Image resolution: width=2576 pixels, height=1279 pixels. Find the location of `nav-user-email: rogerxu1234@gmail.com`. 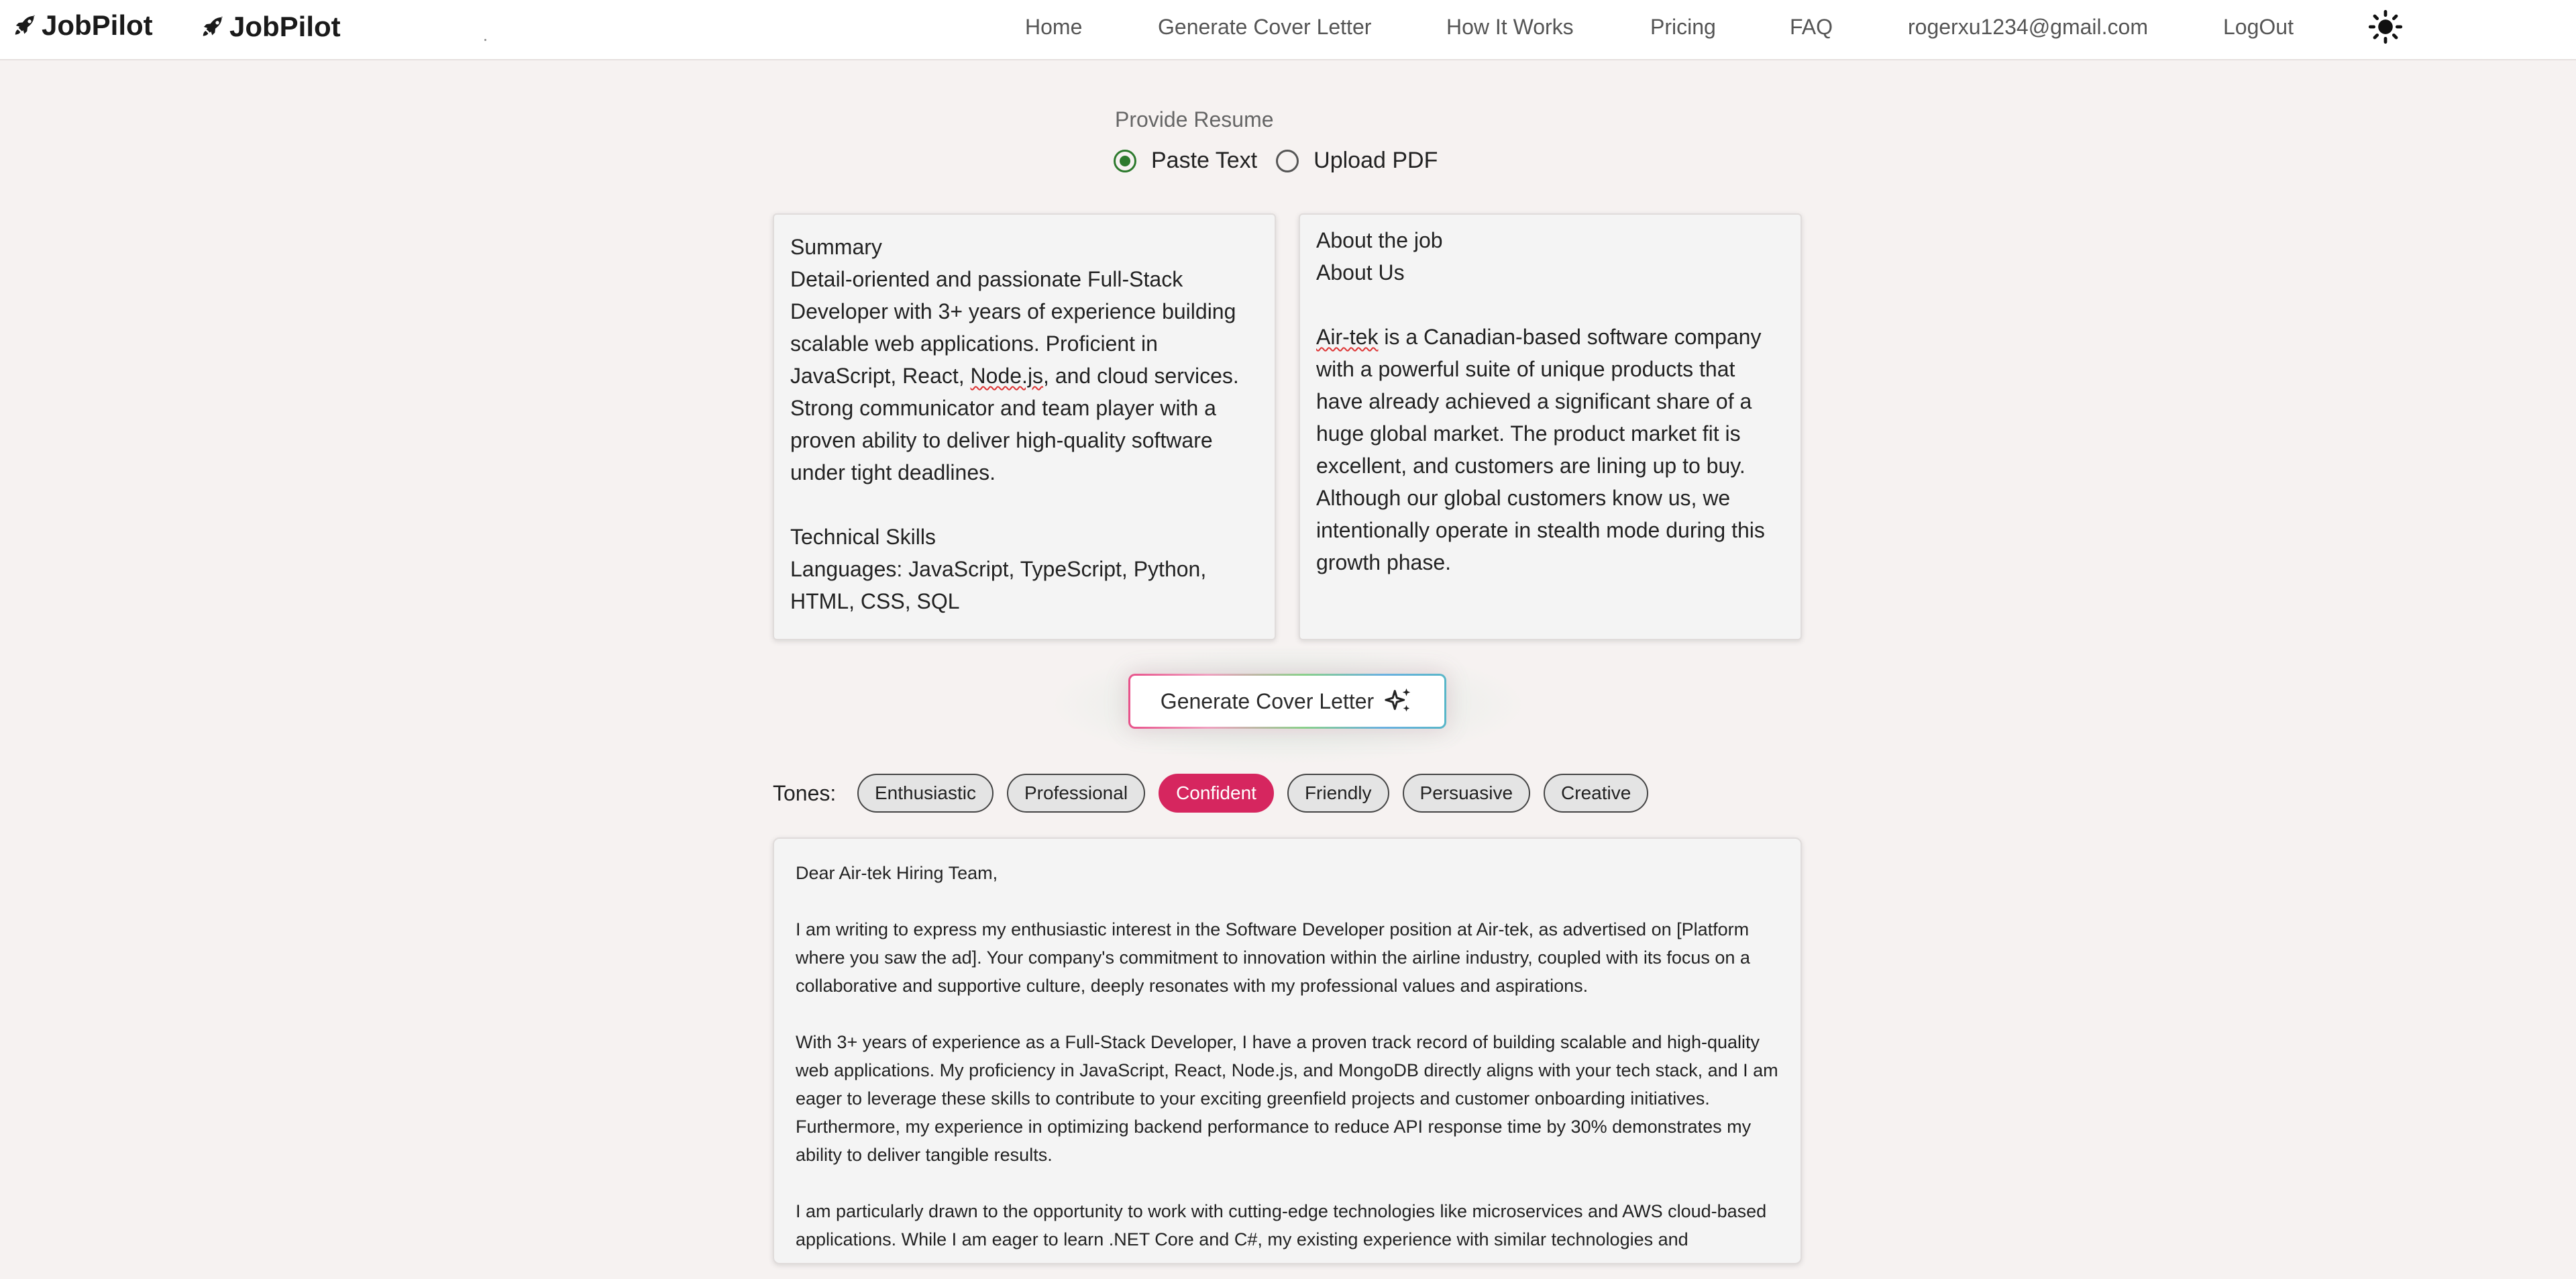

nav-user-email: rogerxu1234@gmail.com is located at coordinates (2028, 27).